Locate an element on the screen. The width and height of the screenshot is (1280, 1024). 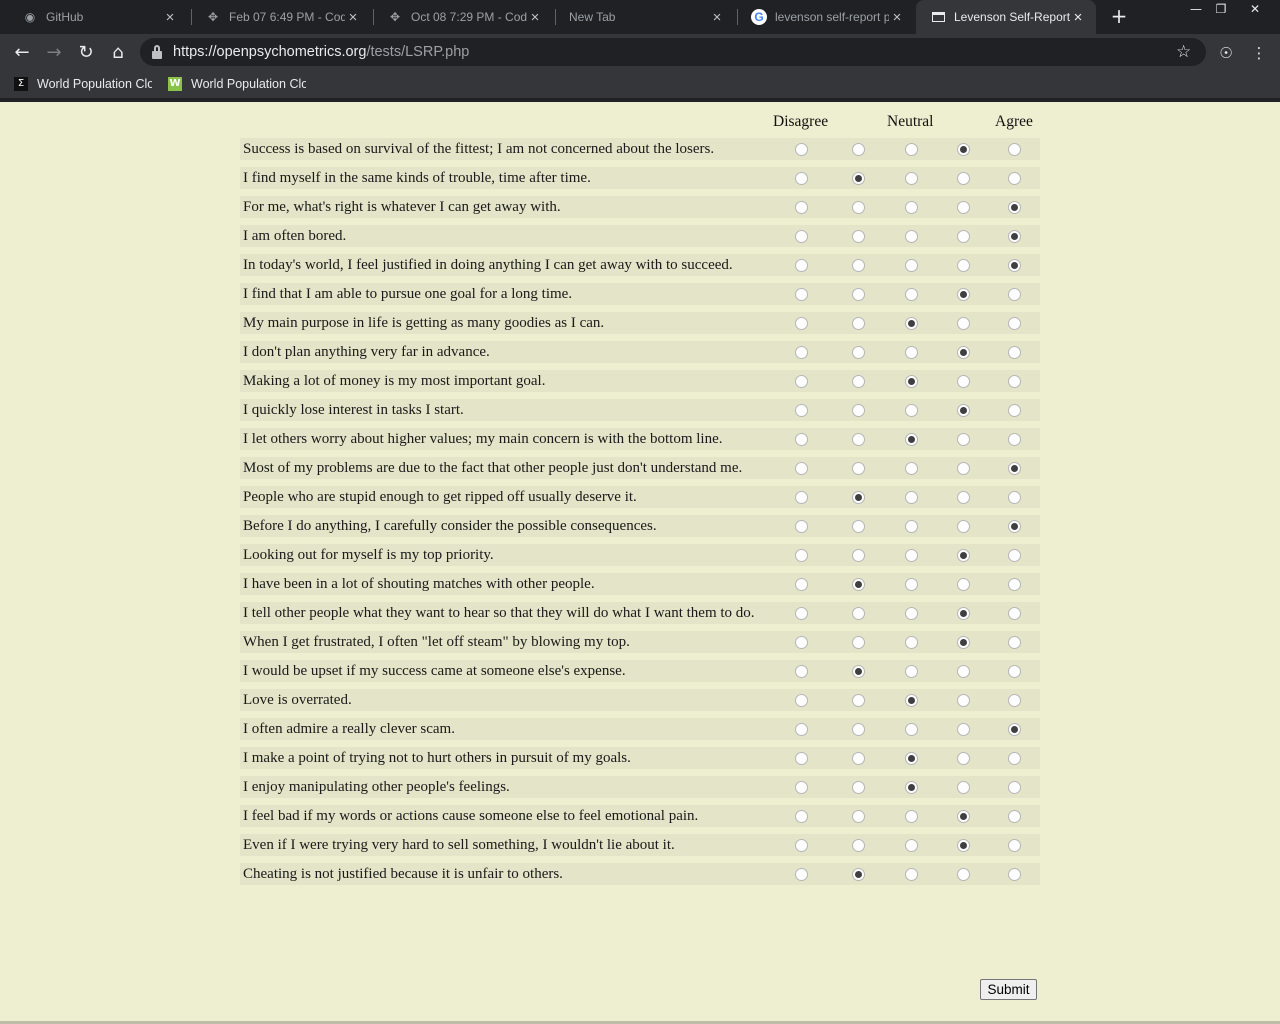
new-tab-button: + is located at coordinates (1119, 16).